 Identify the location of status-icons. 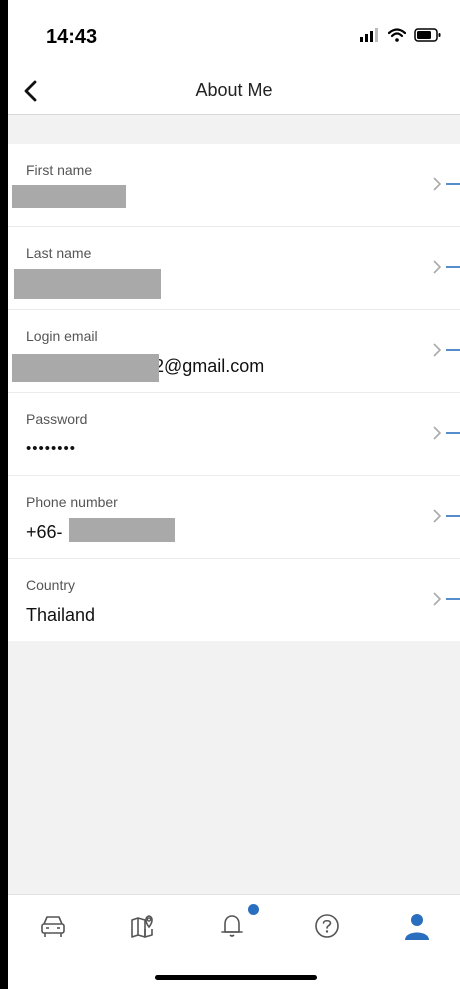
(401, 35).